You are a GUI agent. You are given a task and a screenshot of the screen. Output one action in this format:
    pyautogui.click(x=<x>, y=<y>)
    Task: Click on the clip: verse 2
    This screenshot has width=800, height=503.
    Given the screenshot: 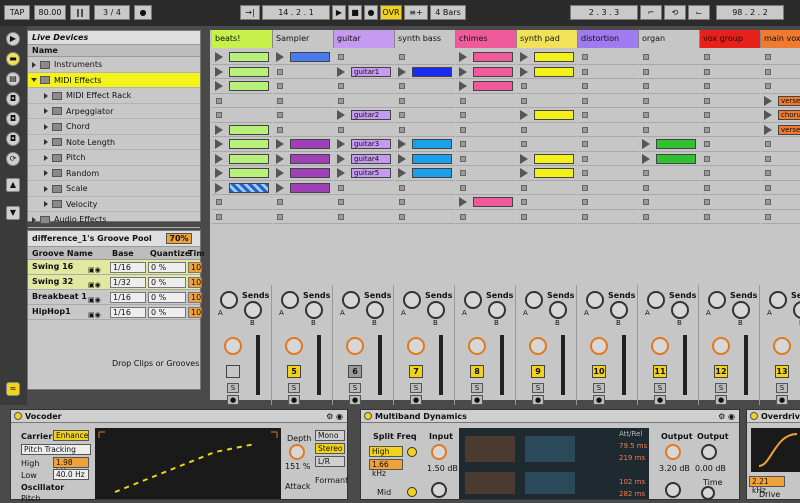 What is the action you would take?
    pyautogui.click(x=789, y=129)
    